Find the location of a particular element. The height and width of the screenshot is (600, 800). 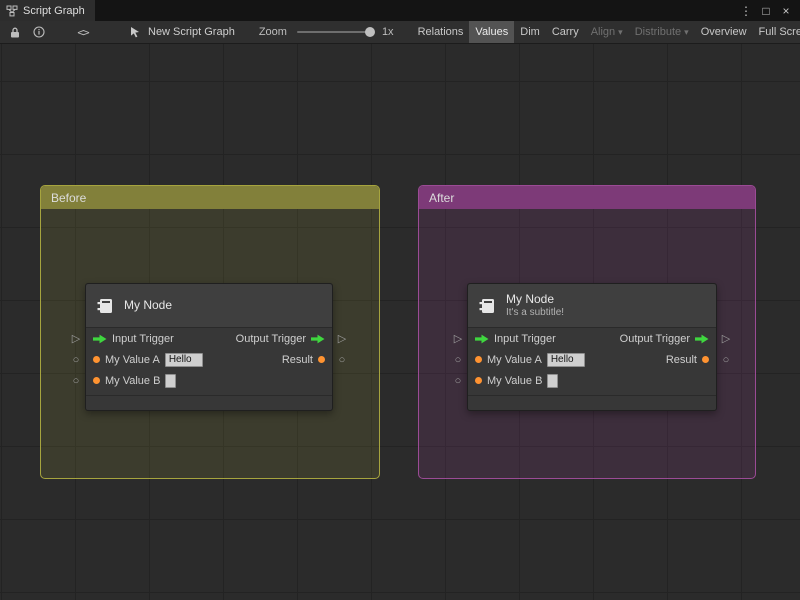

fullscreen-button: Full Screen is located at coordinates (776, 32).